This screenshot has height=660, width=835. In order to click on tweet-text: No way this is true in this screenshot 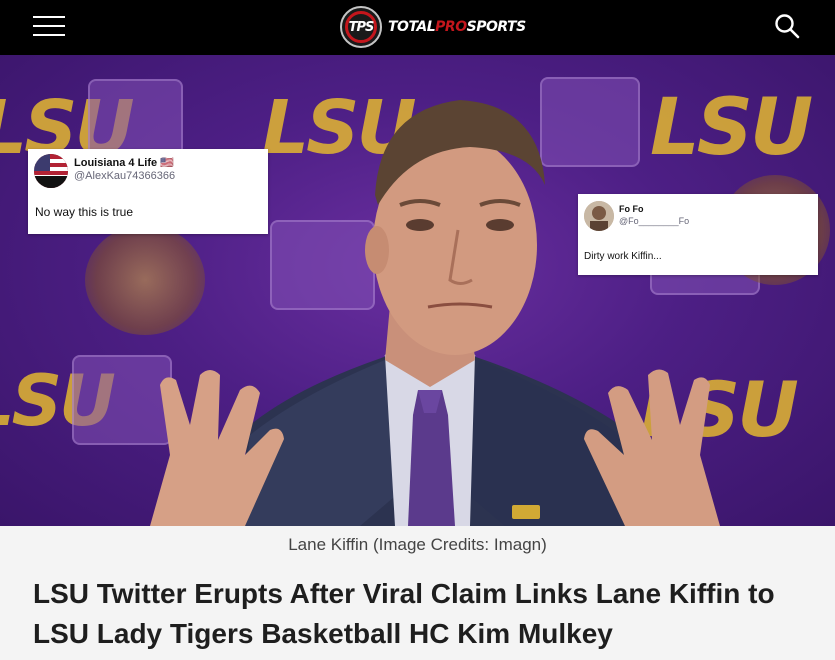, I will do `click(84, 212)`.